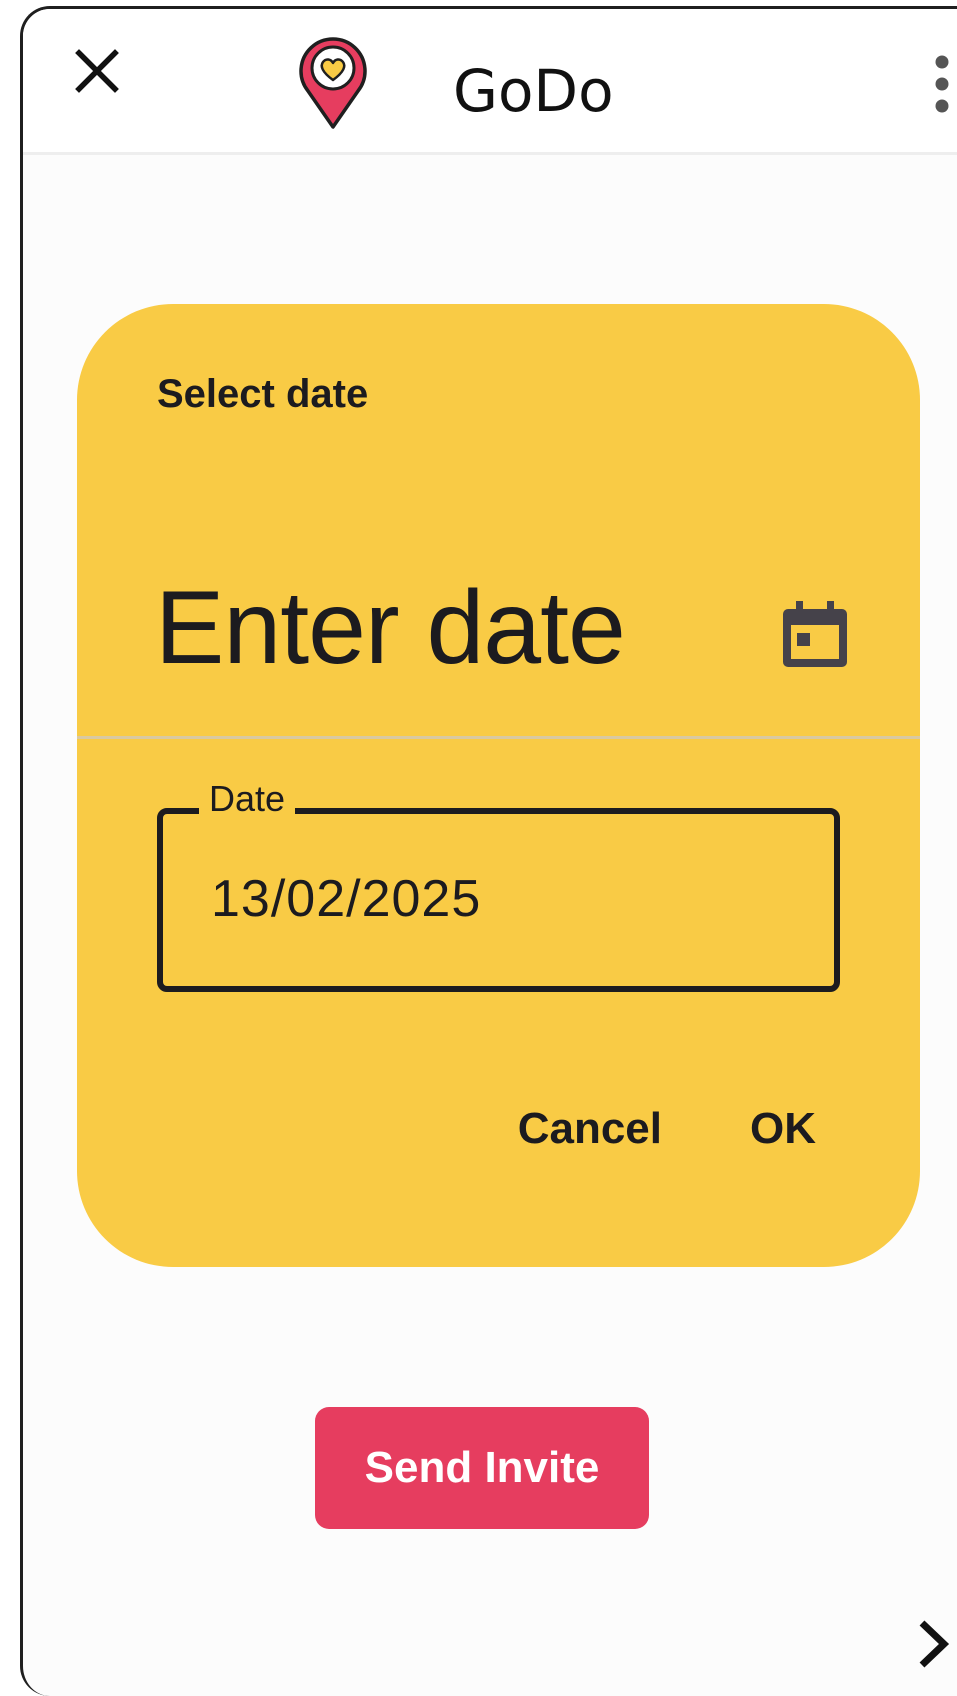 The image size is (957, 1696). Describe the element at coordinates (498, 885) in the screenshot. I see `date-input-field: Date 13/02/2025` at that location.